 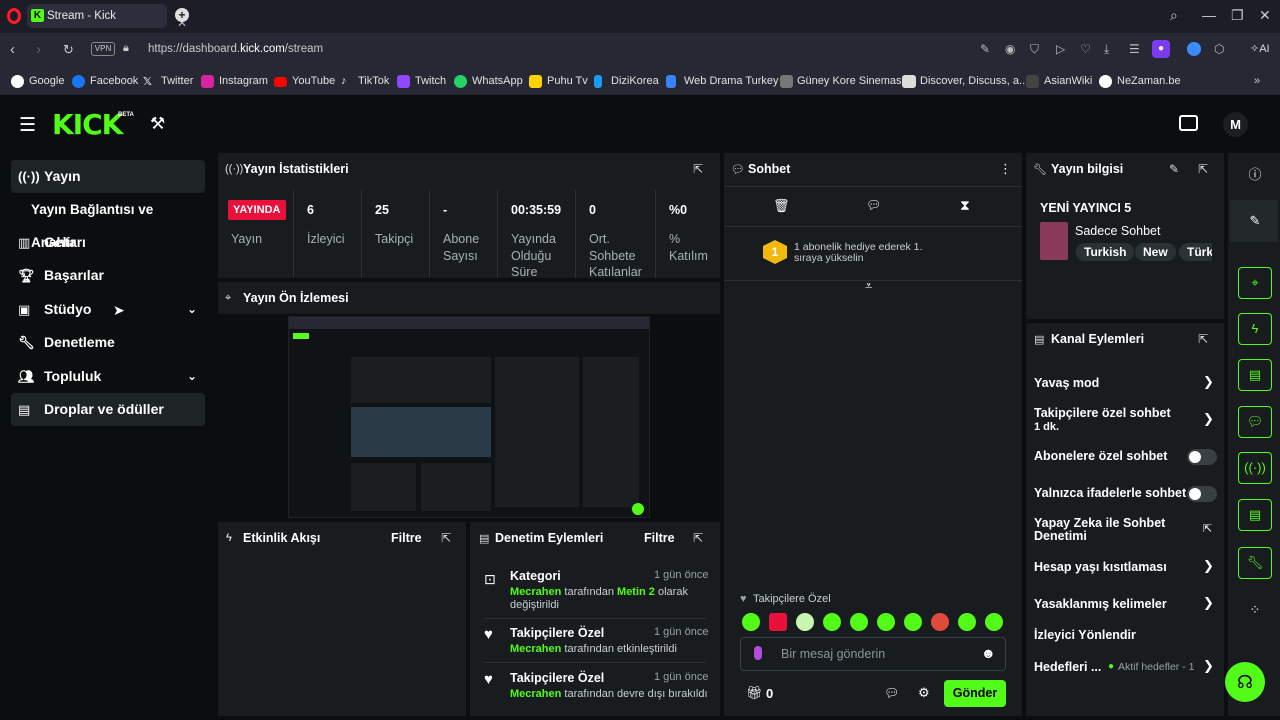 What do you see at coordinates (1174, 15) in the screenshot?
I see `search-tabs-icon: ⌕` at bounding box center [1174, 15].